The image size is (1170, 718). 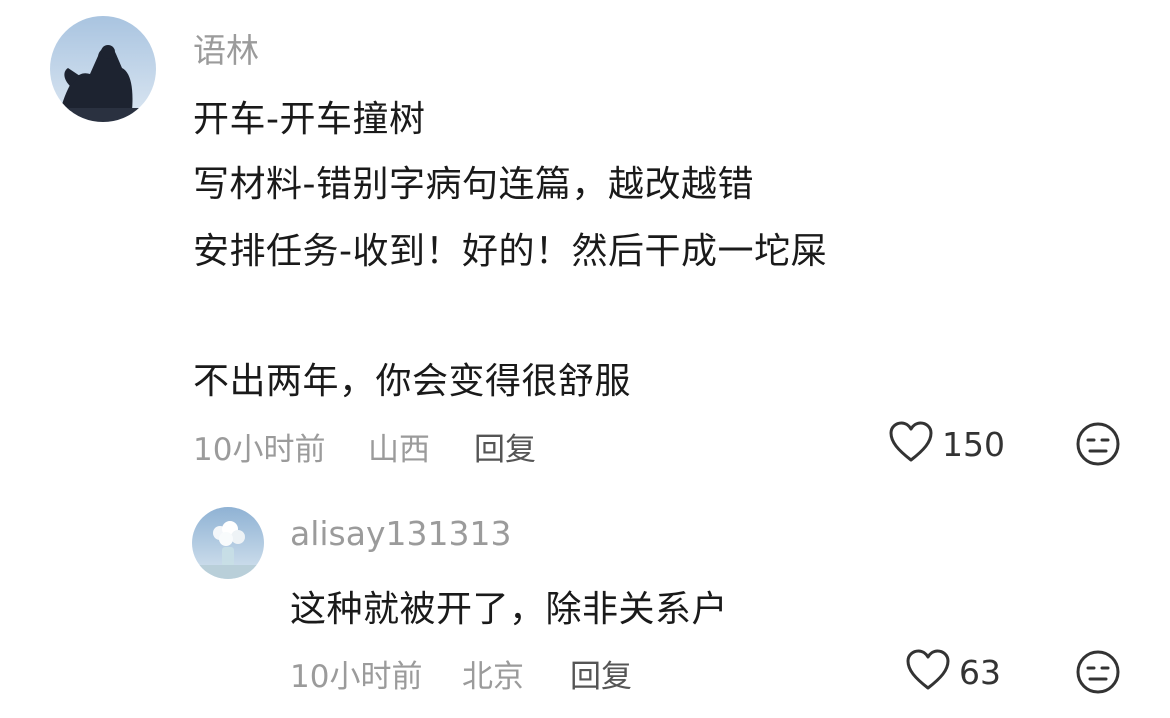 I want to click on like-button: 150, so click(x=946, y=444).